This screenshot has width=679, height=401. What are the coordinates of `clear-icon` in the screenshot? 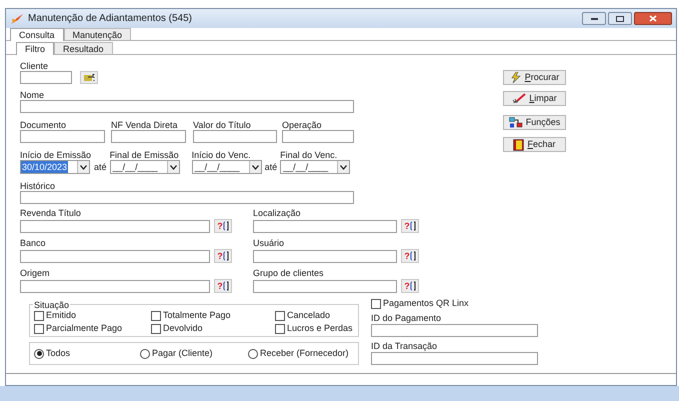 It's located at (519, 98).